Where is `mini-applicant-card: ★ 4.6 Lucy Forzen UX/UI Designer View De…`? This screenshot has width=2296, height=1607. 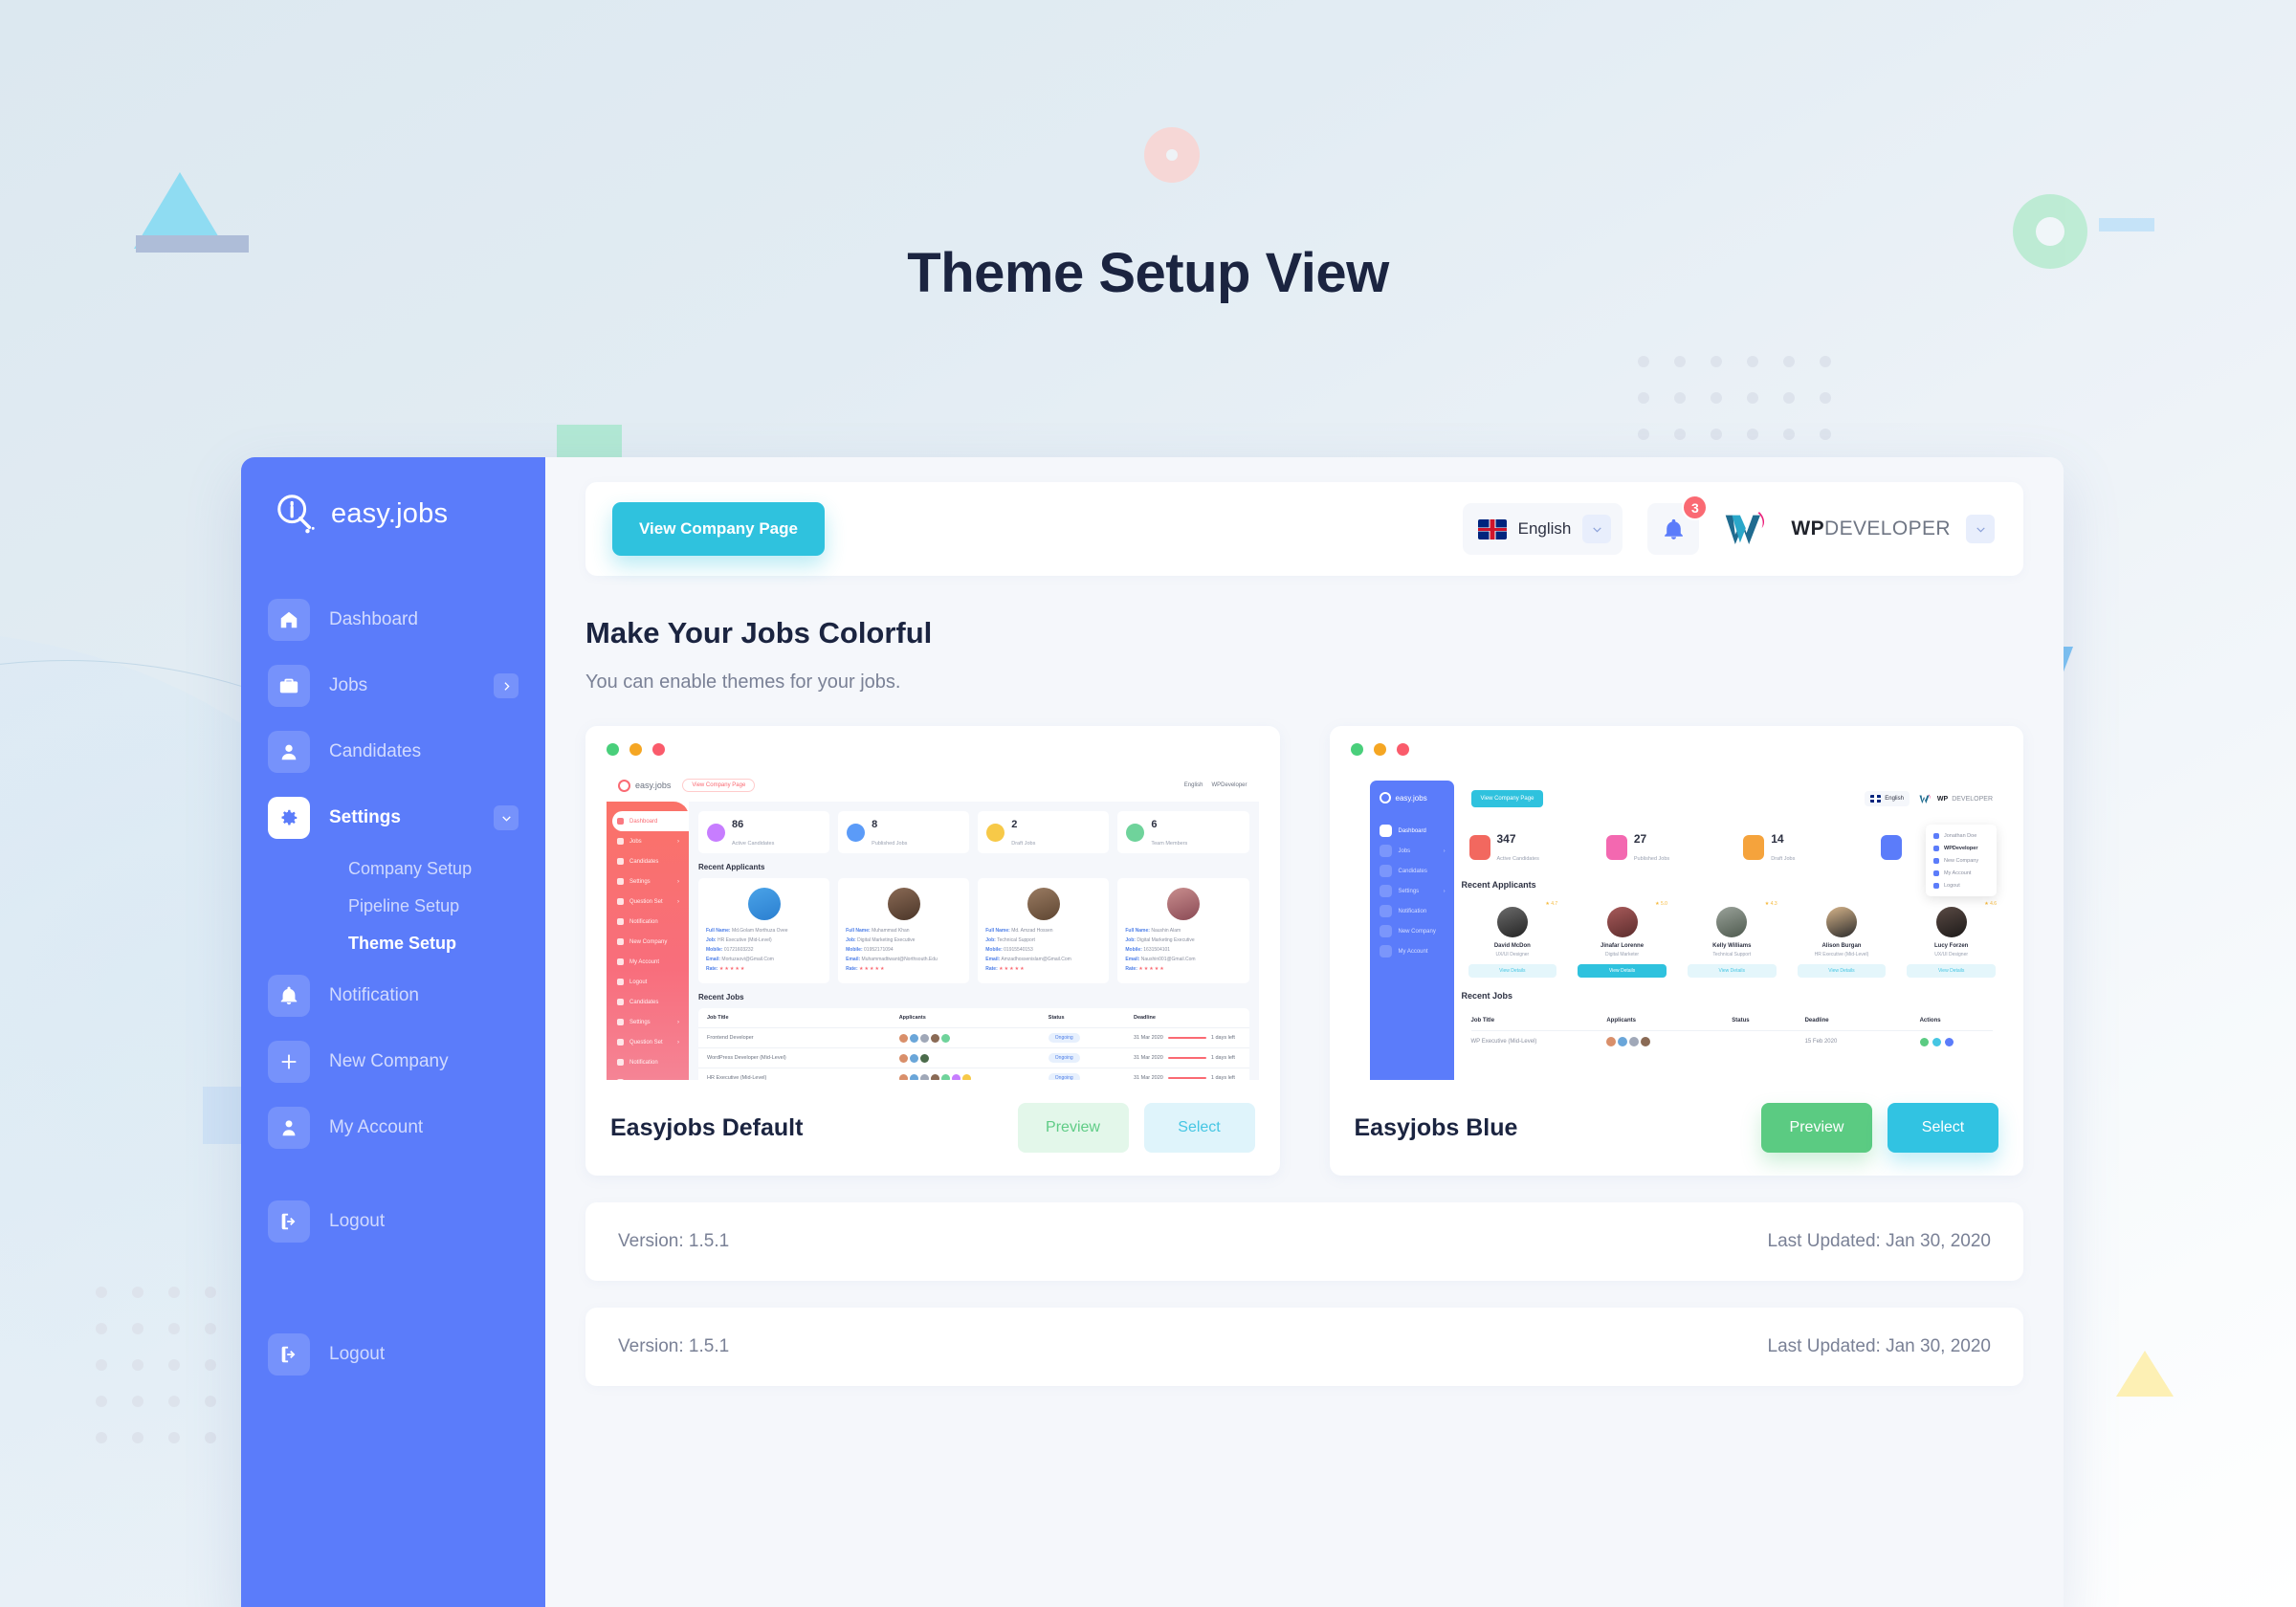 mini-applicant-card: ★ 4.6 Lucy Forzen UX/UI Designer View De… is located at coordinates (1951, 938).